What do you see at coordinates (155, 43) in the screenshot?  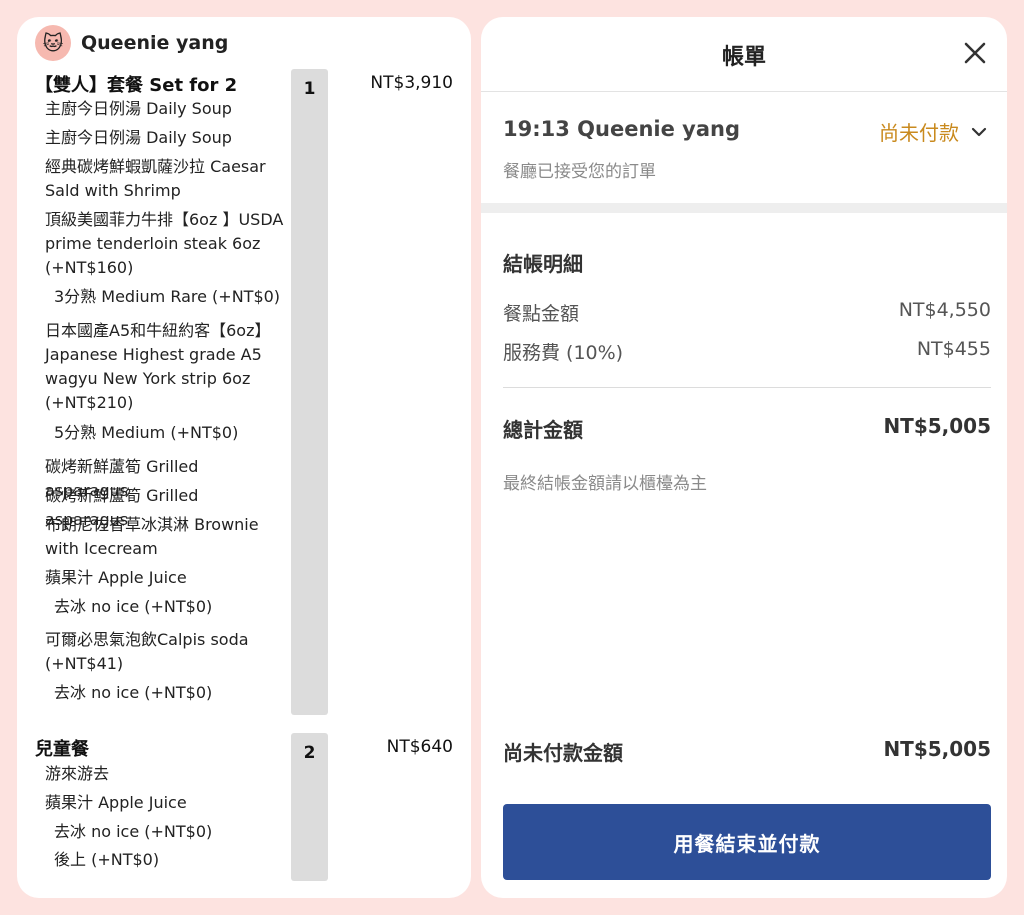 I see `user-name: Queenie yang` at bounding box center [155, 43].